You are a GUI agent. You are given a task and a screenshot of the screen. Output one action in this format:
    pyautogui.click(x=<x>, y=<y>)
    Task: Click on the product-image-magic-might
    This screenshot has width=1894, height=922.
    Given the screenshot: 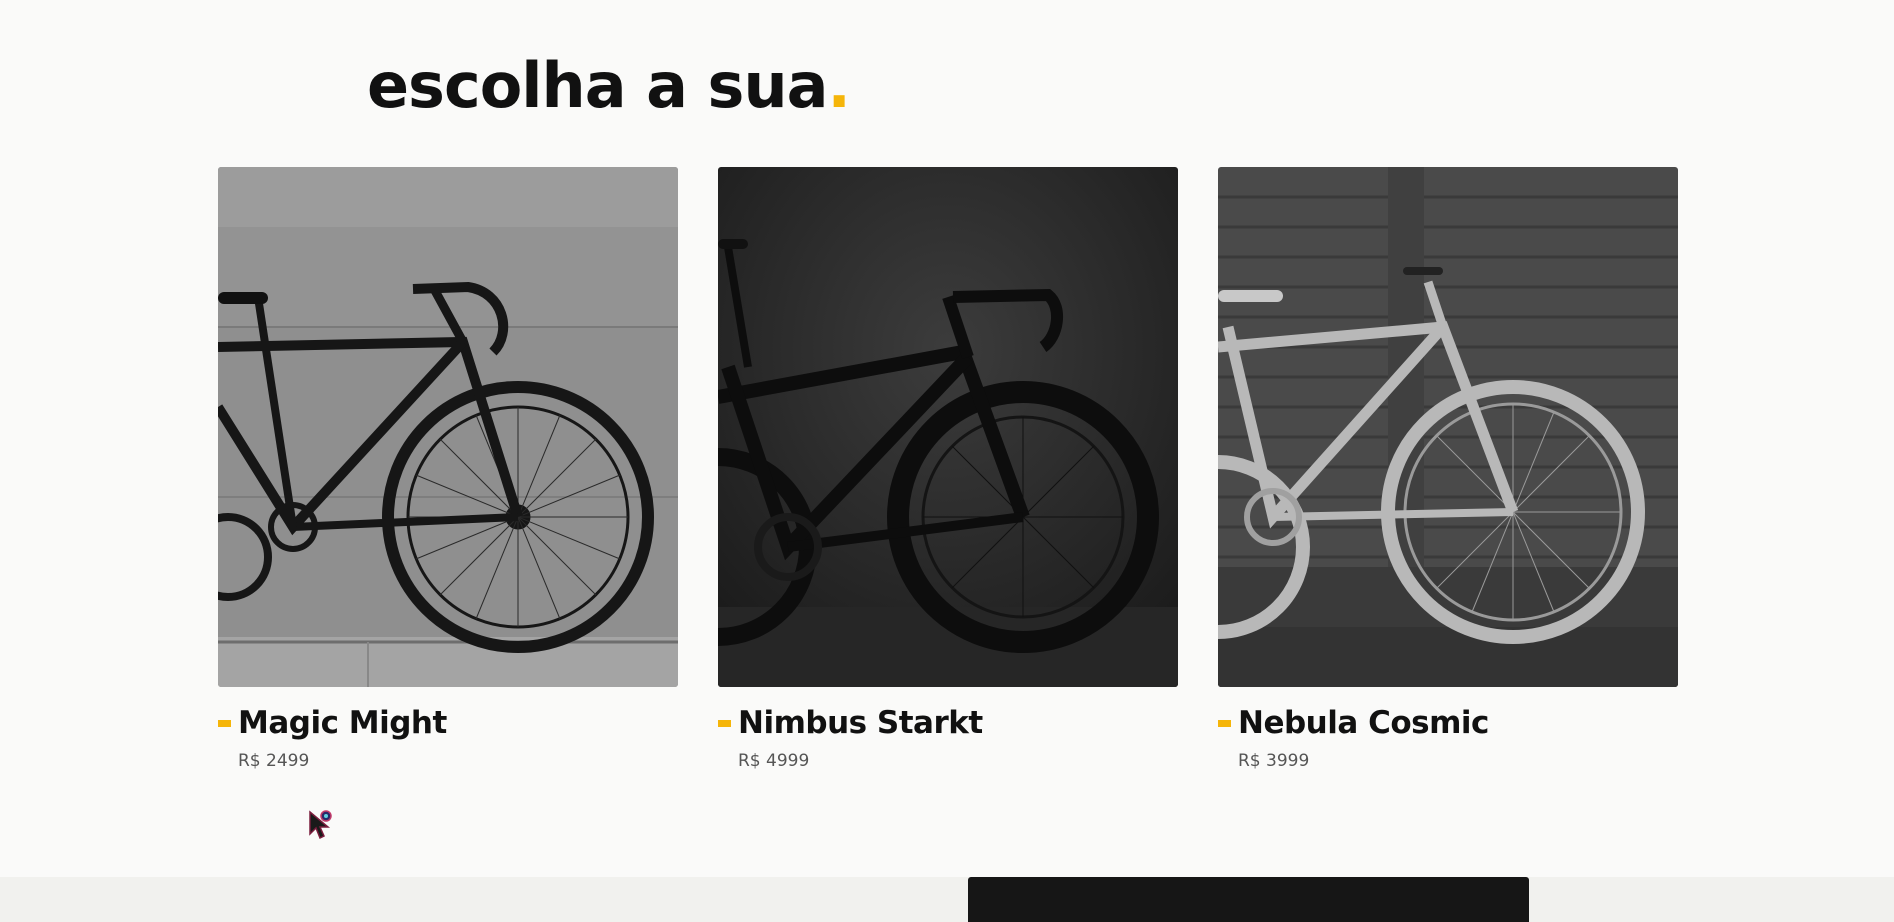 What is the action you would take?
    pyautogui.click(x=448, y=427)
    